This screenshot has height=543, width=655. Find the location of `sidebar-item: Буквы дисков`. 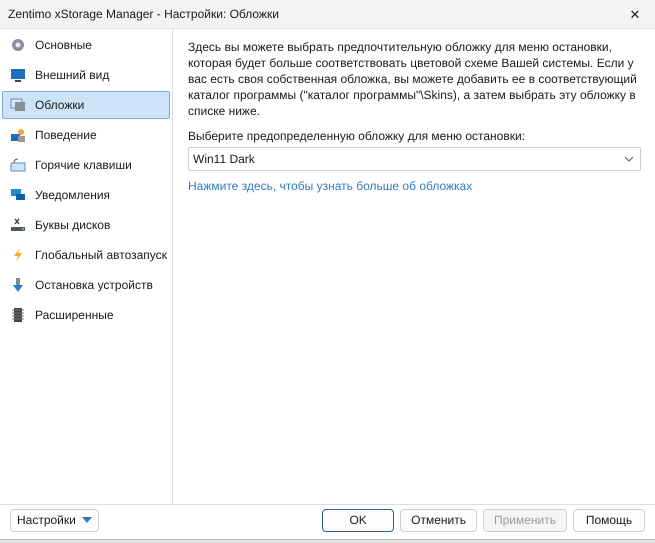

sidebar-item: Буквы дисков is located at coordinates (86, 225).